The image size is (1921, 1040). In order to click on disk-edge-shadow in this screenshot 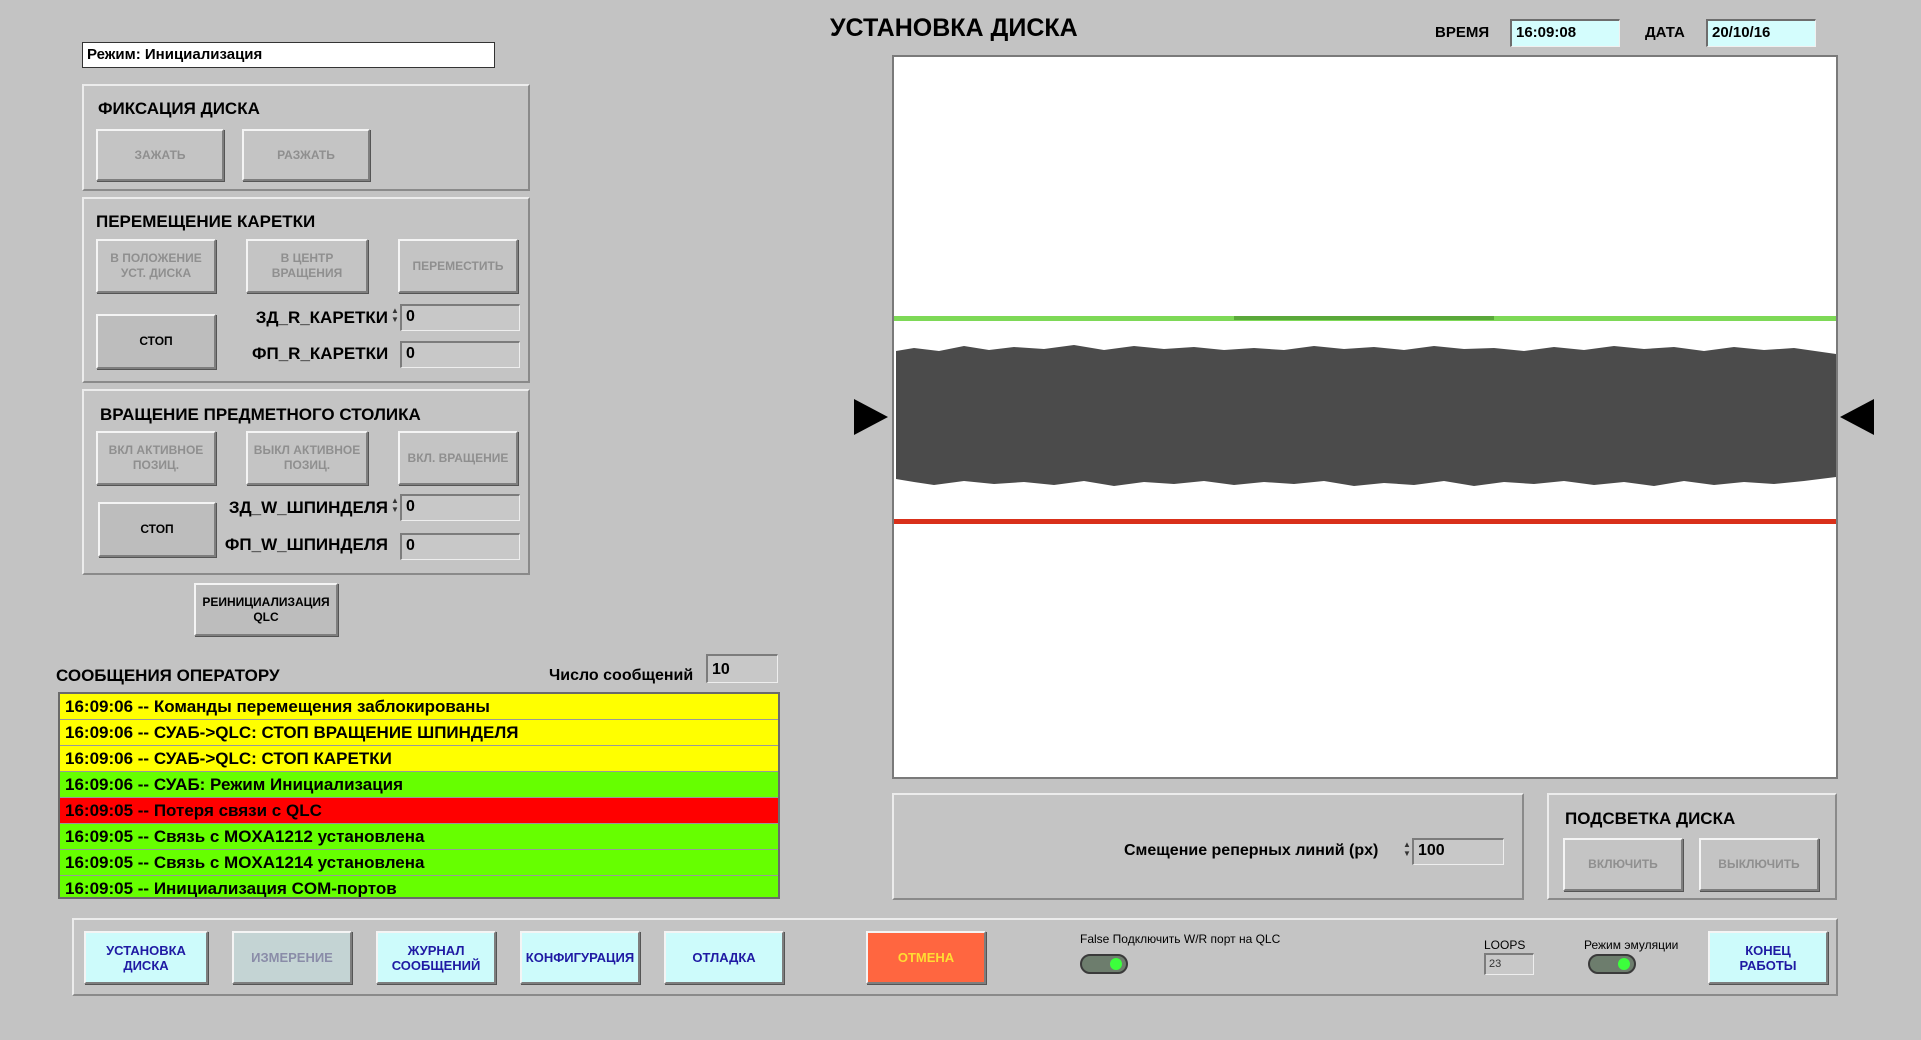, I will do `click(1366, 415)`.